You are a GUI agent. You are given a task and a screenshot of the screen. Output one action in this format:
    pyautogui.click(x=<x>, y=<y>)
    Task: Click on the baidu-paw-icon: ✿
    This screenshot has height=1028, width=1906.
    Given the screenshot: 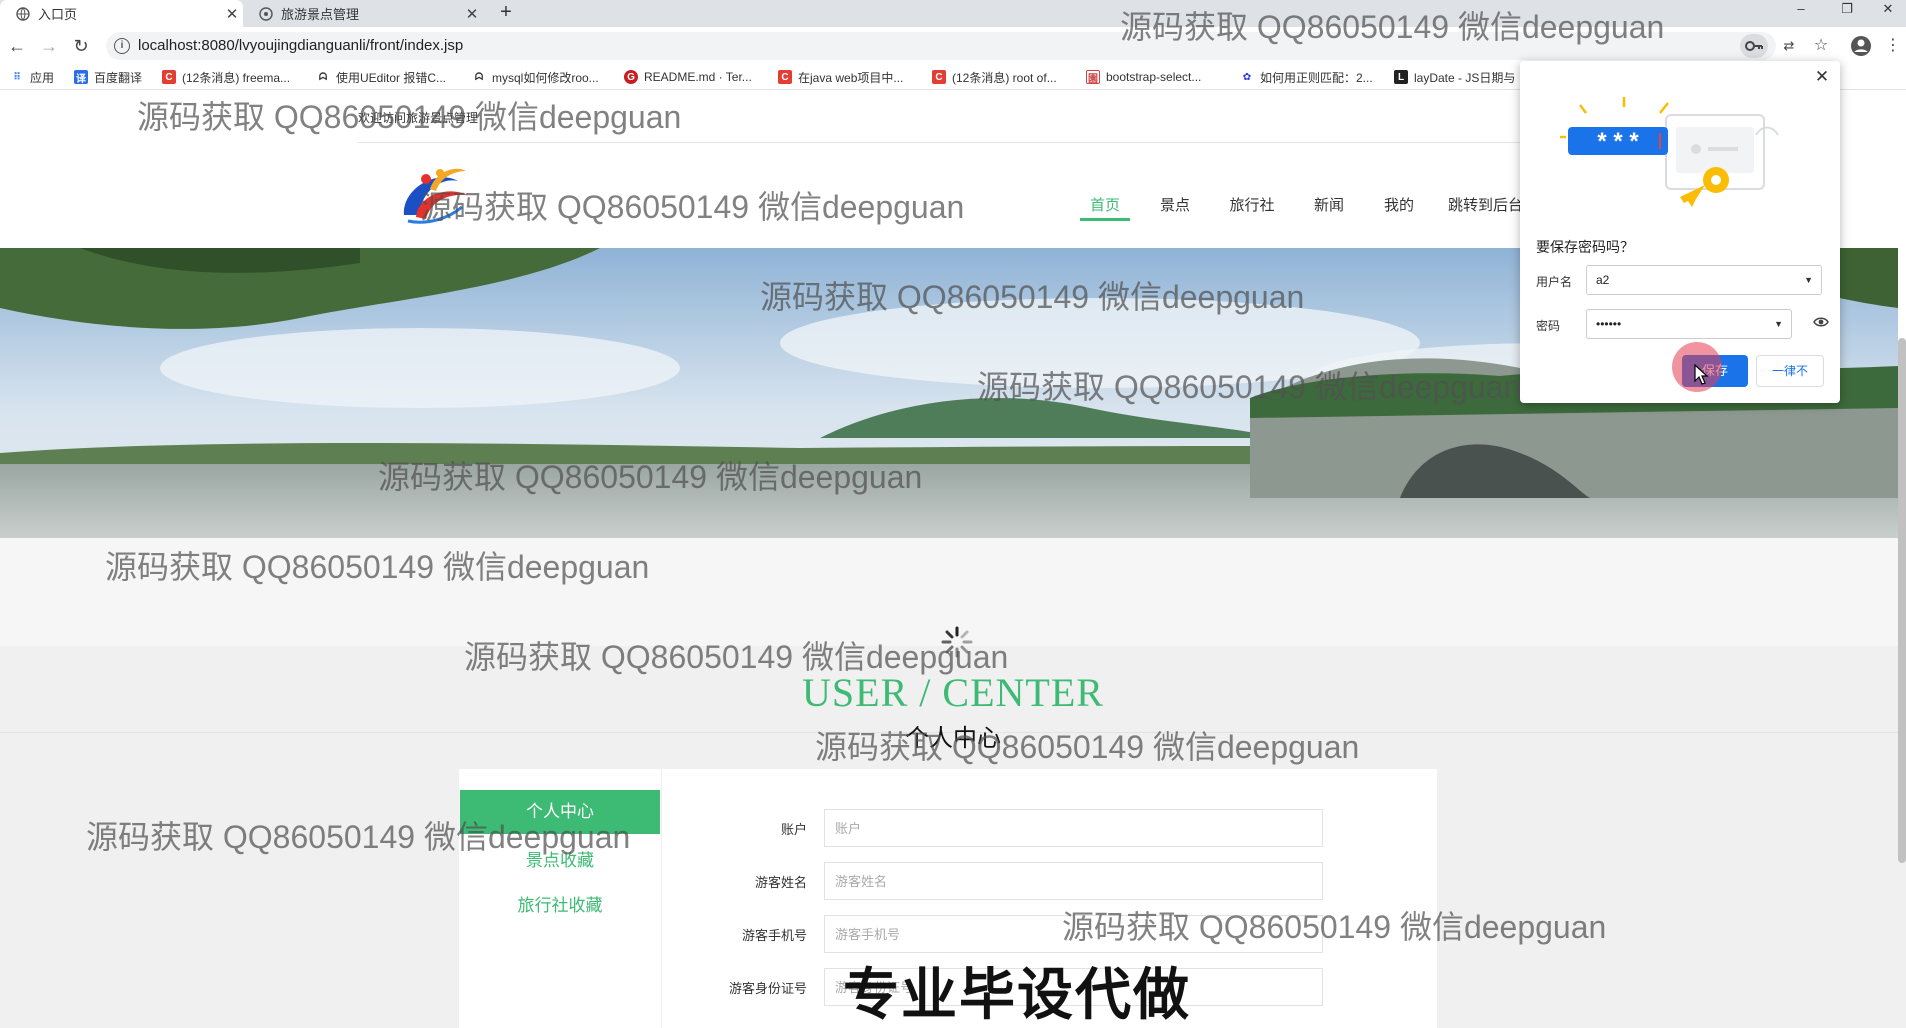 What is the action you would take?
    pyautogui.click(x=1247, y=77)
    